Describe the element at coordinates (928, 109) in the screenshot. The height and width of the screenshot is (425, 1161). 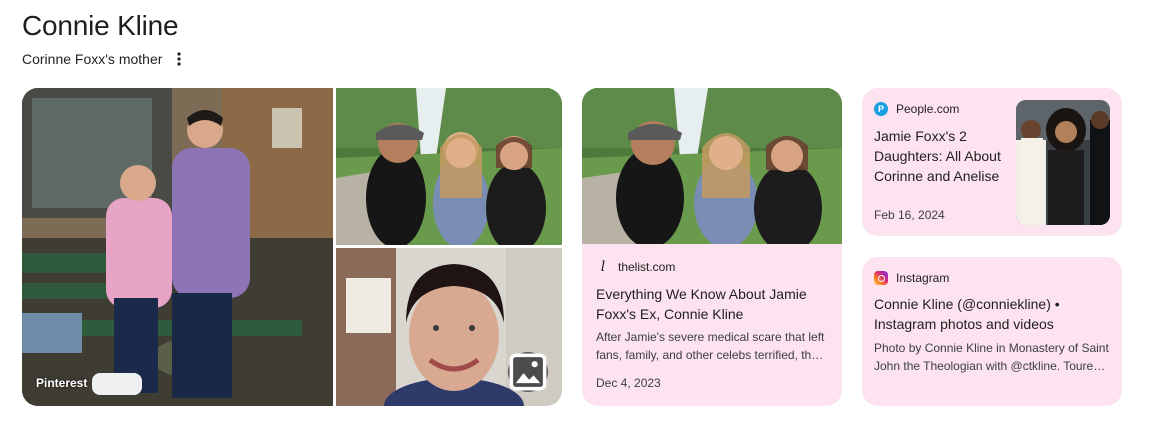
I see `card-source-label: People.com` at that location.